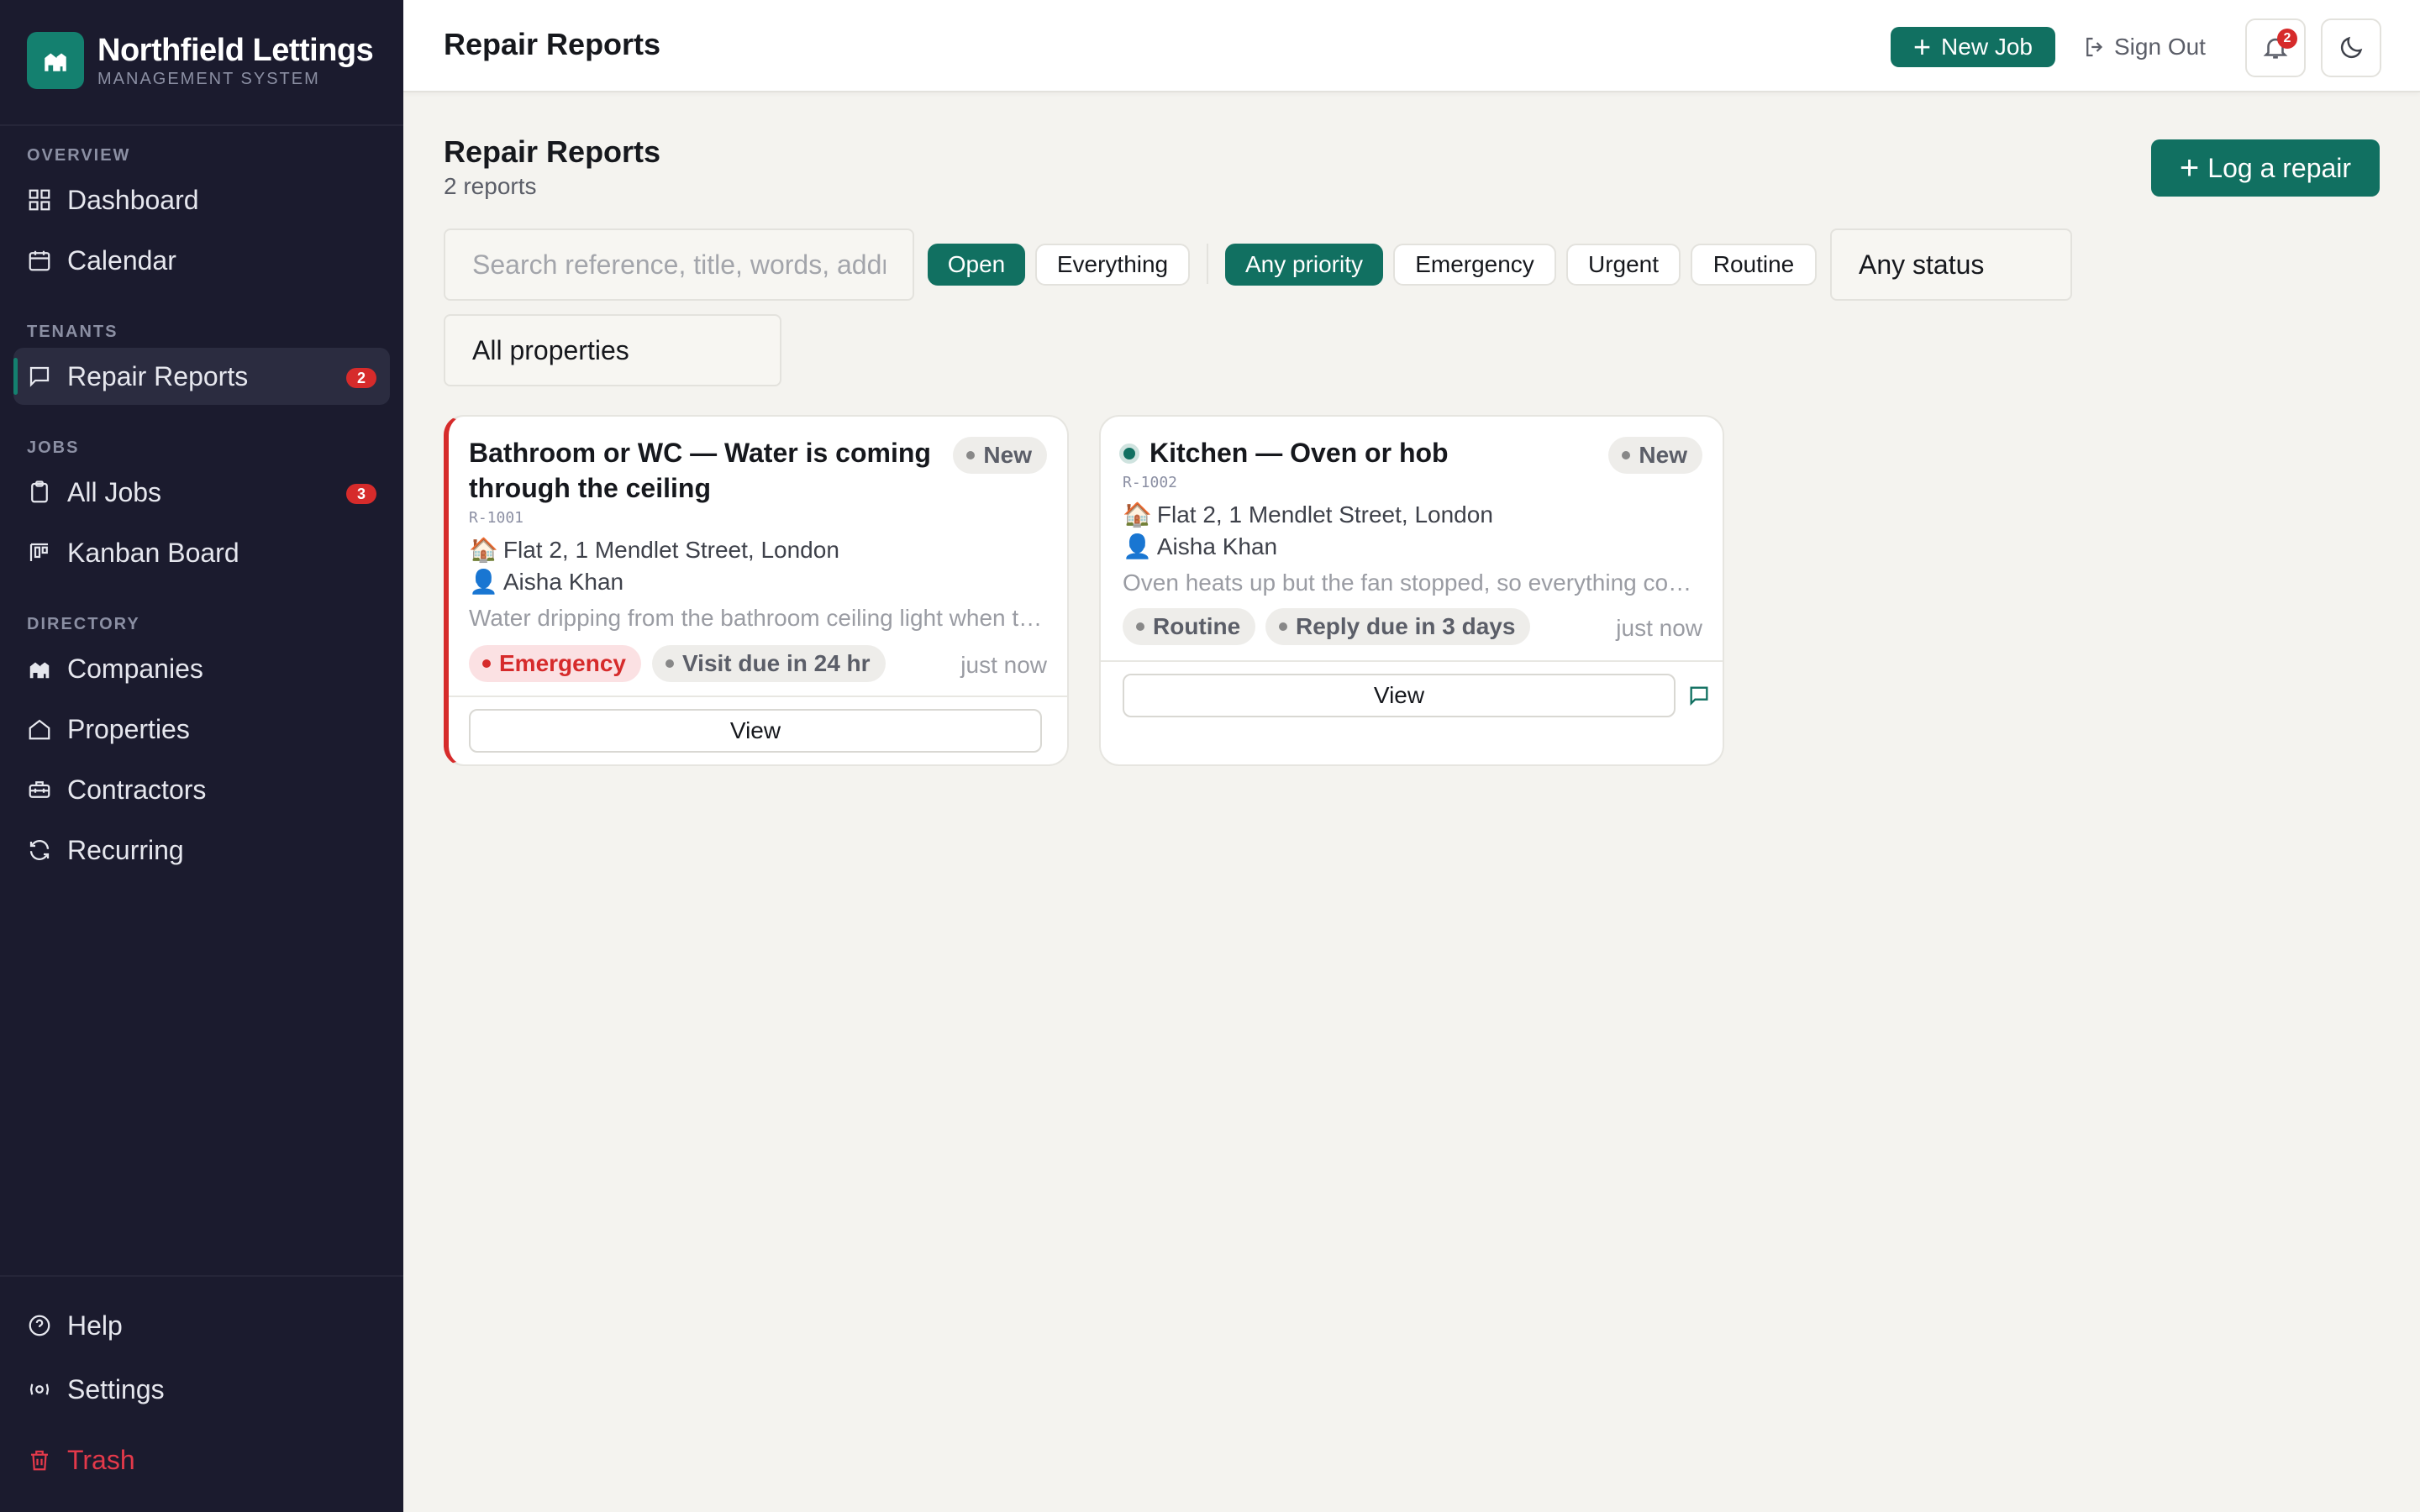  I want to click on sidebar-item-help: Help, so click(202, 1325).